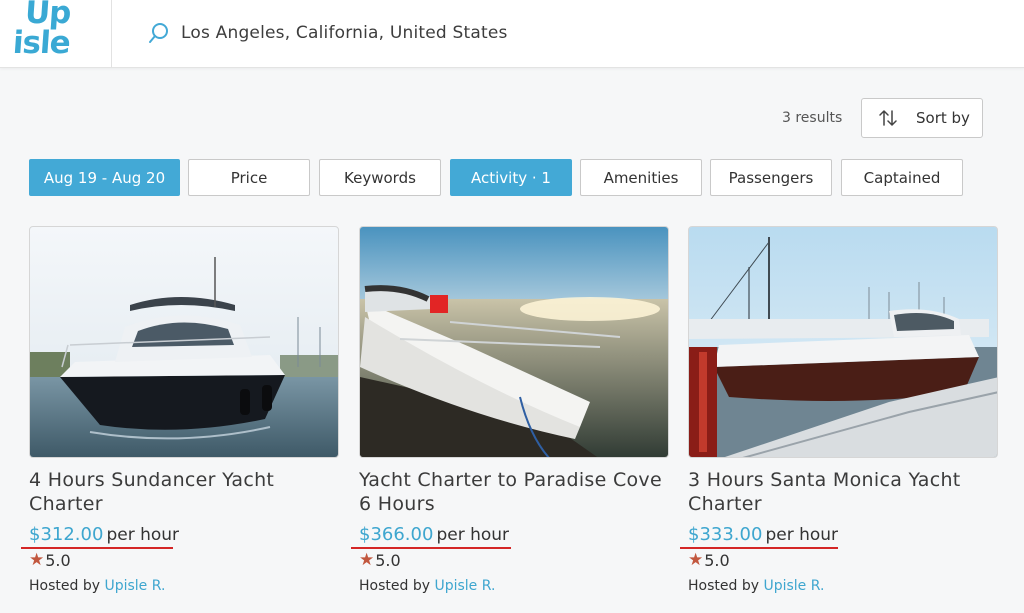 Image resolution: width=1024 pixels, height=613 pixels. I want to click on listing-price: $312.00, so click(66, 534).